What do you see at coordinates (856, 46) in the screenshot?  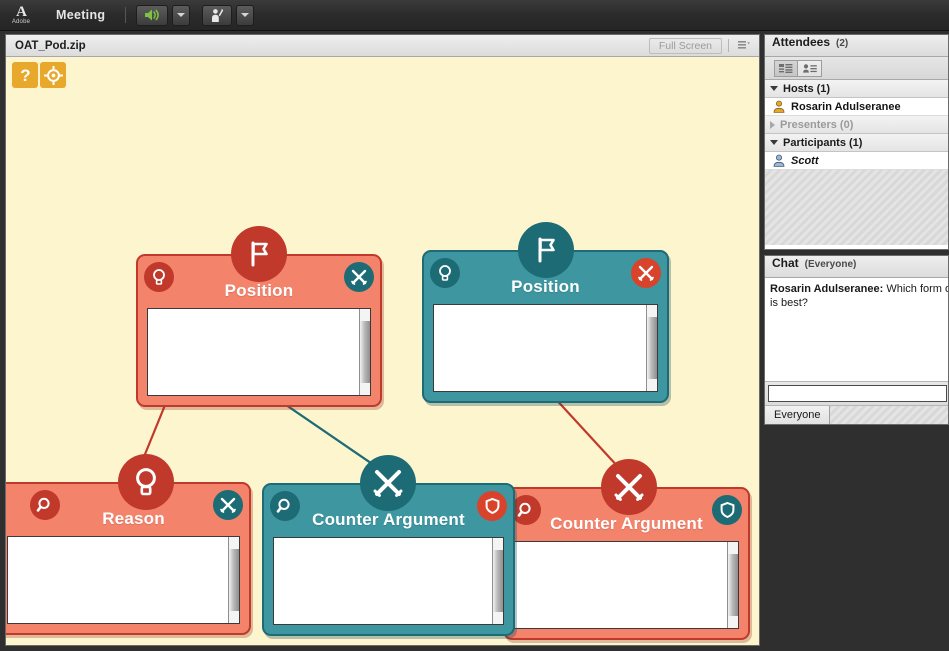 I see `attendees-header: Attendees (2)` at bounding box center [856, 46].